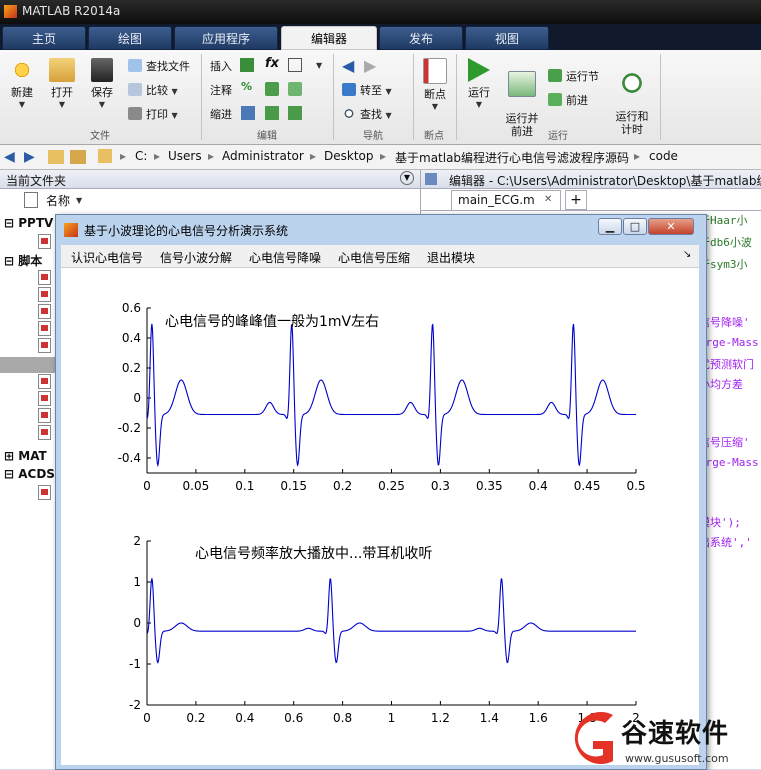 The image size is (761, 770). Describe the element at coordinates (512, 157) in the screenshot. I see `breadcrumb-project: 基于matlab编程进行心电信号滤波程序源码` at that location.